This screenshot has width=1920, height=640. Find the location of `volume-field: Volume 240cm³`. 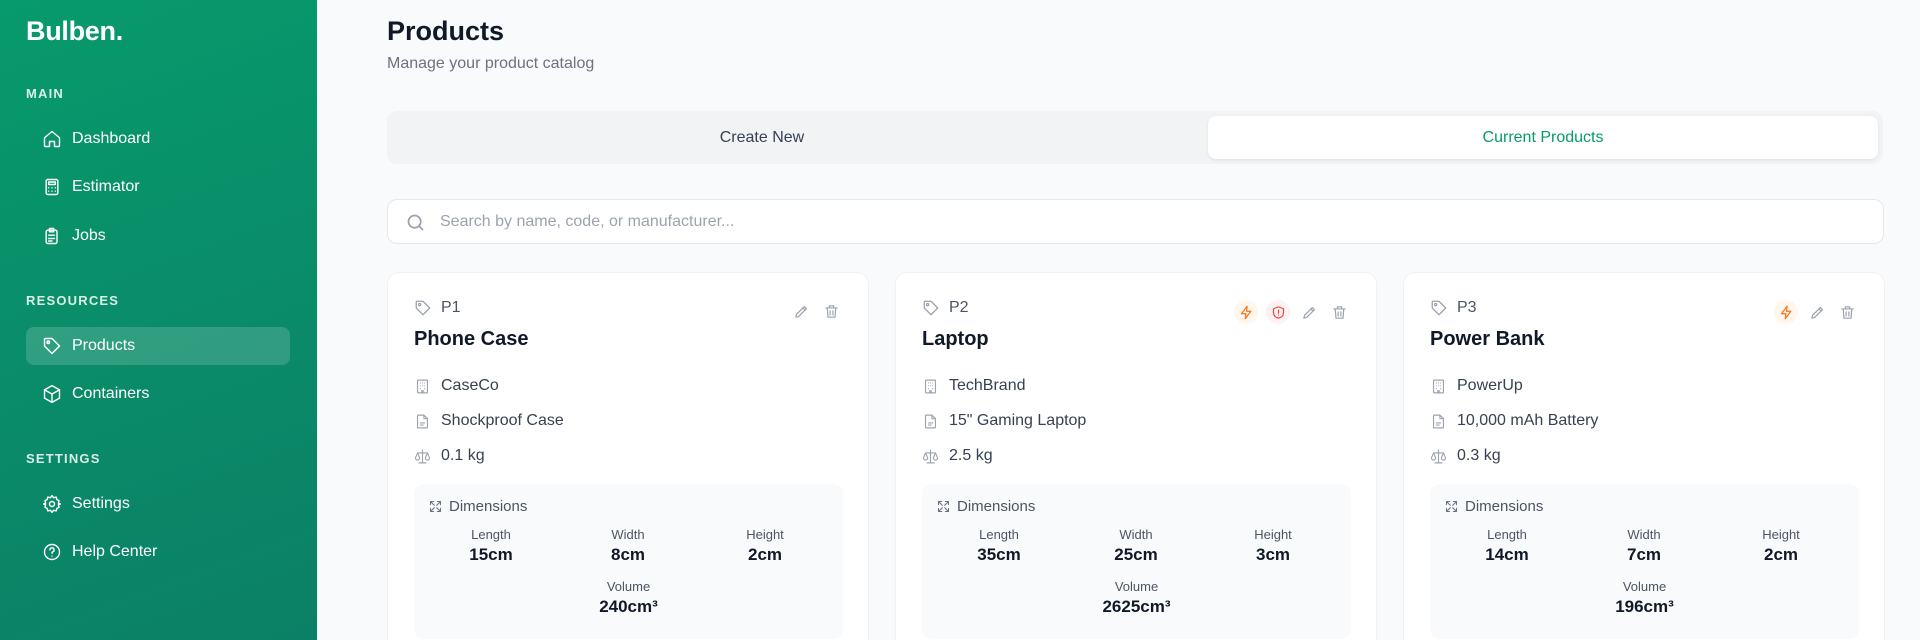

volume-field: Volume 240cm³ is located at coordinates (628, 598).